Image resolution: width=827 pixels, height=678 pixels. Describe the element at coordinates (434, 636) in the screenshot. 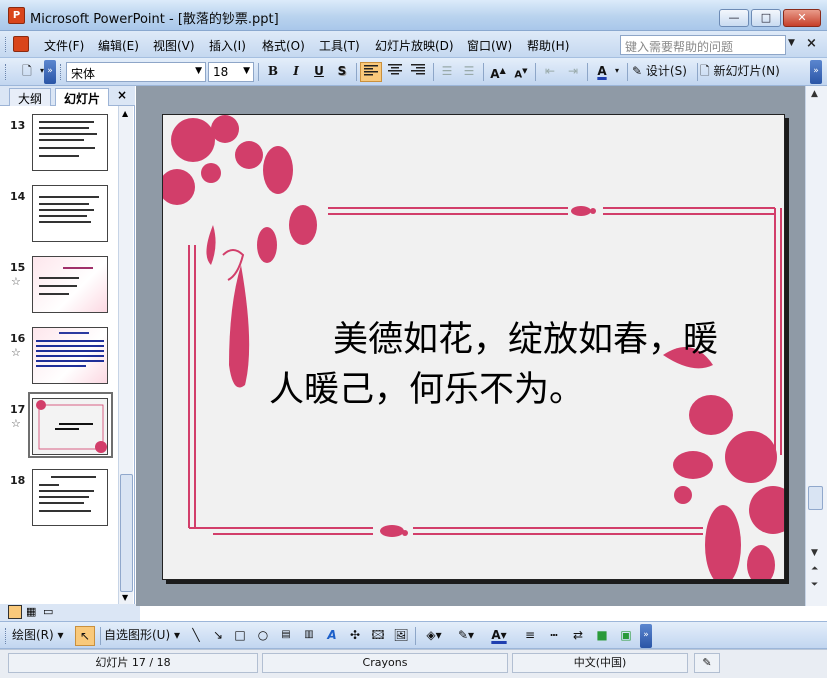

I see `fill-color-icon: ◈▾` at that location.